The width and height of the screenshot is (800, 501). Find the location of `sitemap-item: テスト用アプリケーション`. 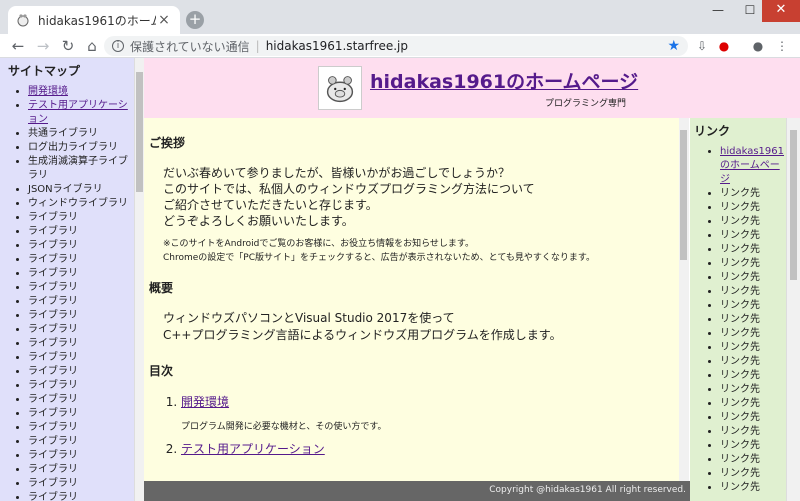

sitemap-item: テスト用アプリケーション is located at coordinates (81, 113).